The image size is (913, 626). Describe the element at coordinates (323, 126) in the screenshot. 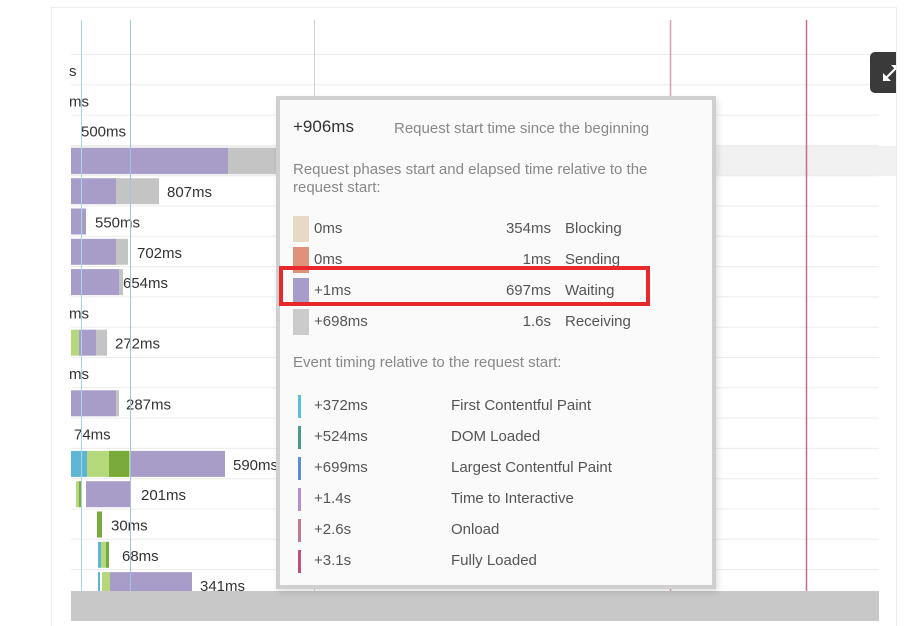

I see `start-time-value: +906ms` at that location.